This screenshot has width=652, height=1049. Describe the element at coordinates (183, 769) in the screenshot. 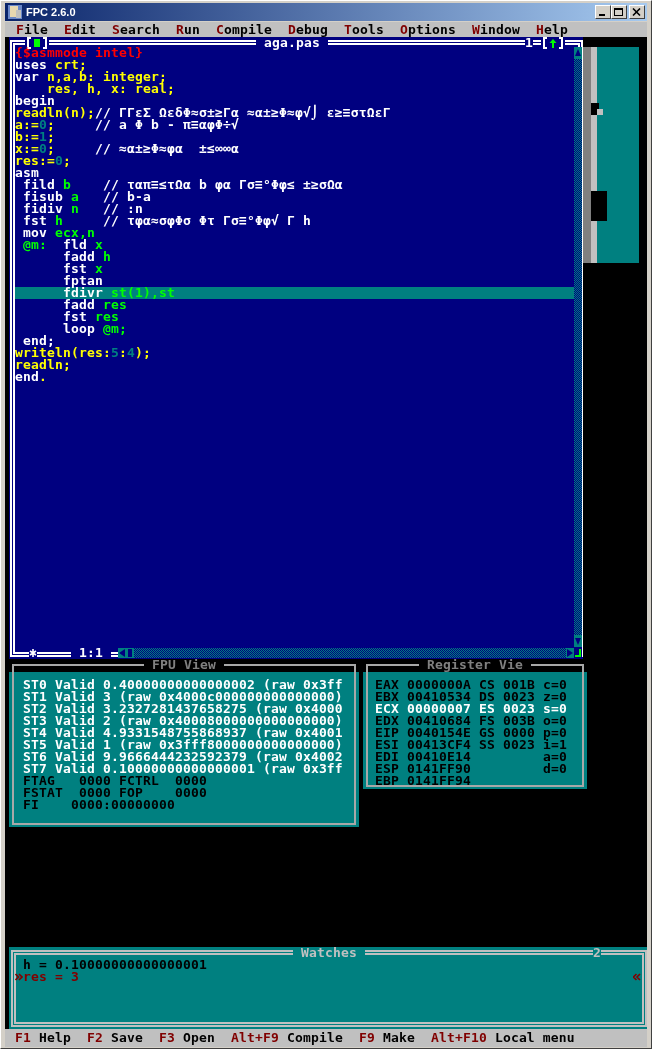

I see `register-row: ST7 Valid 0.10000000000000001 (raw 0x3ff` at that location.